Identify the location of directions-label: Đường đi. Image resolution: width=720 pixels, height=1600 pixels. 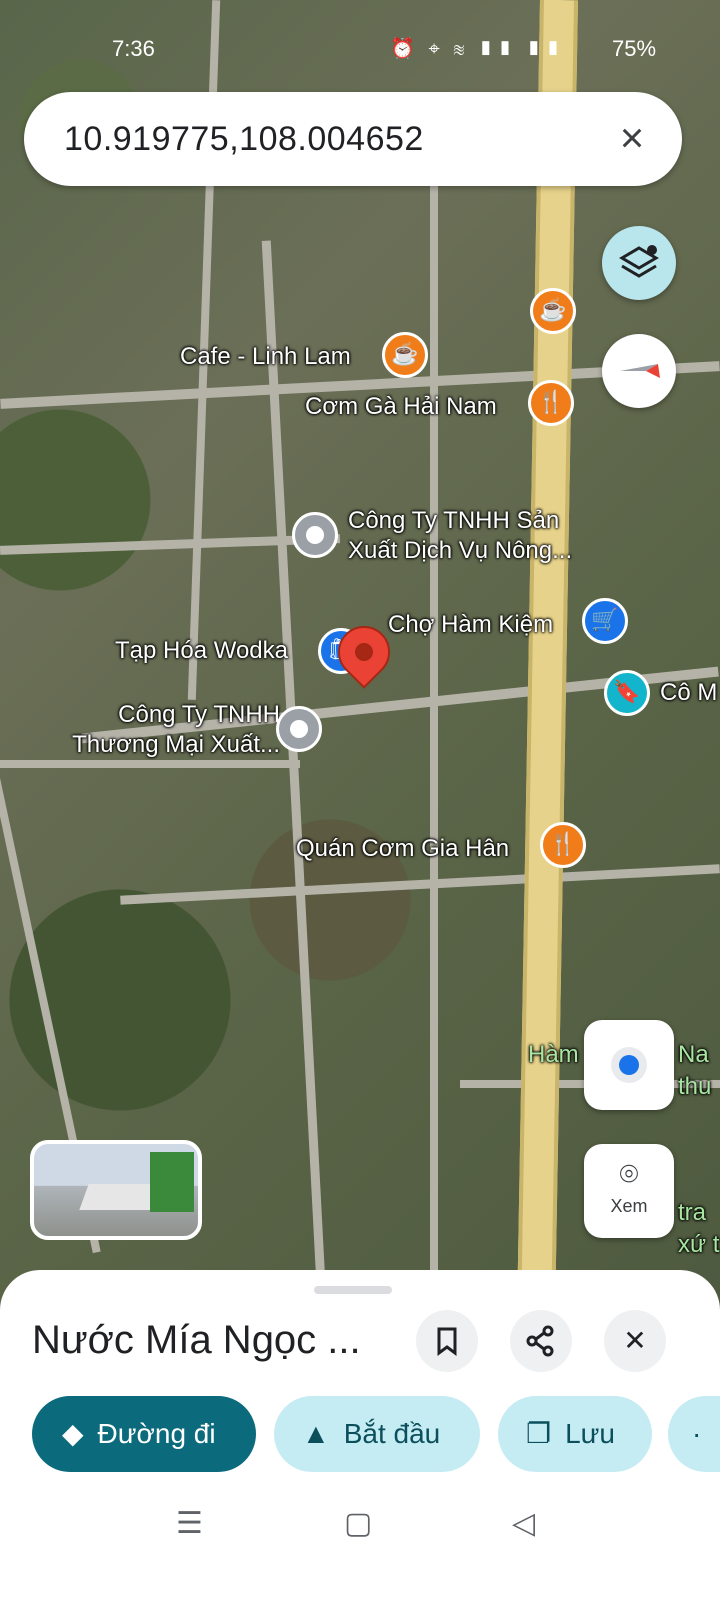
(156, 1433).